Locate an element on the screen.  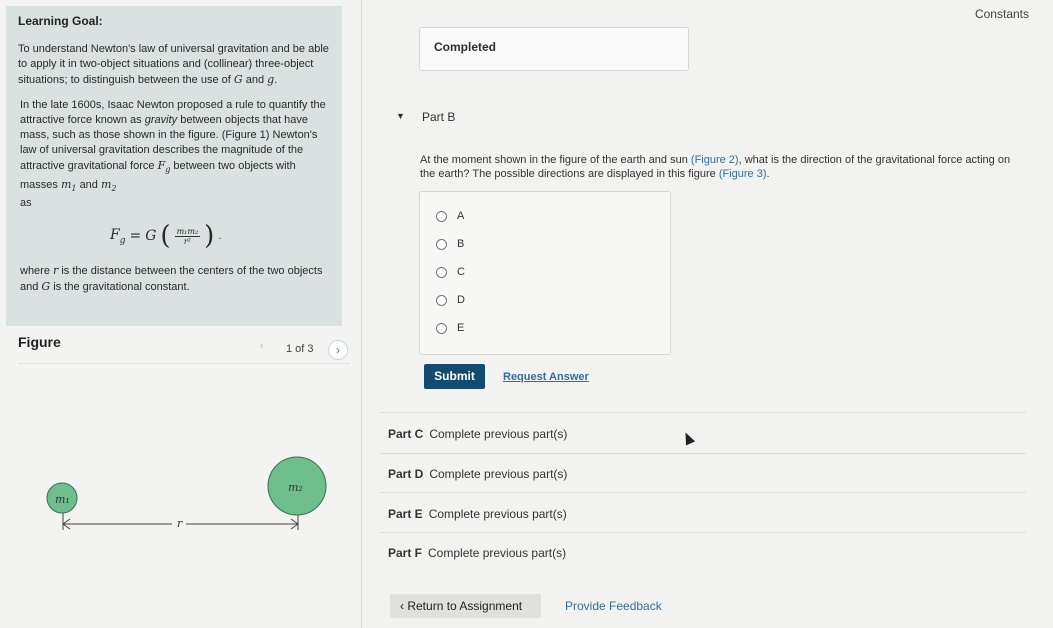
caret-down-icon: ▼ is located at coordinates (400, 116).